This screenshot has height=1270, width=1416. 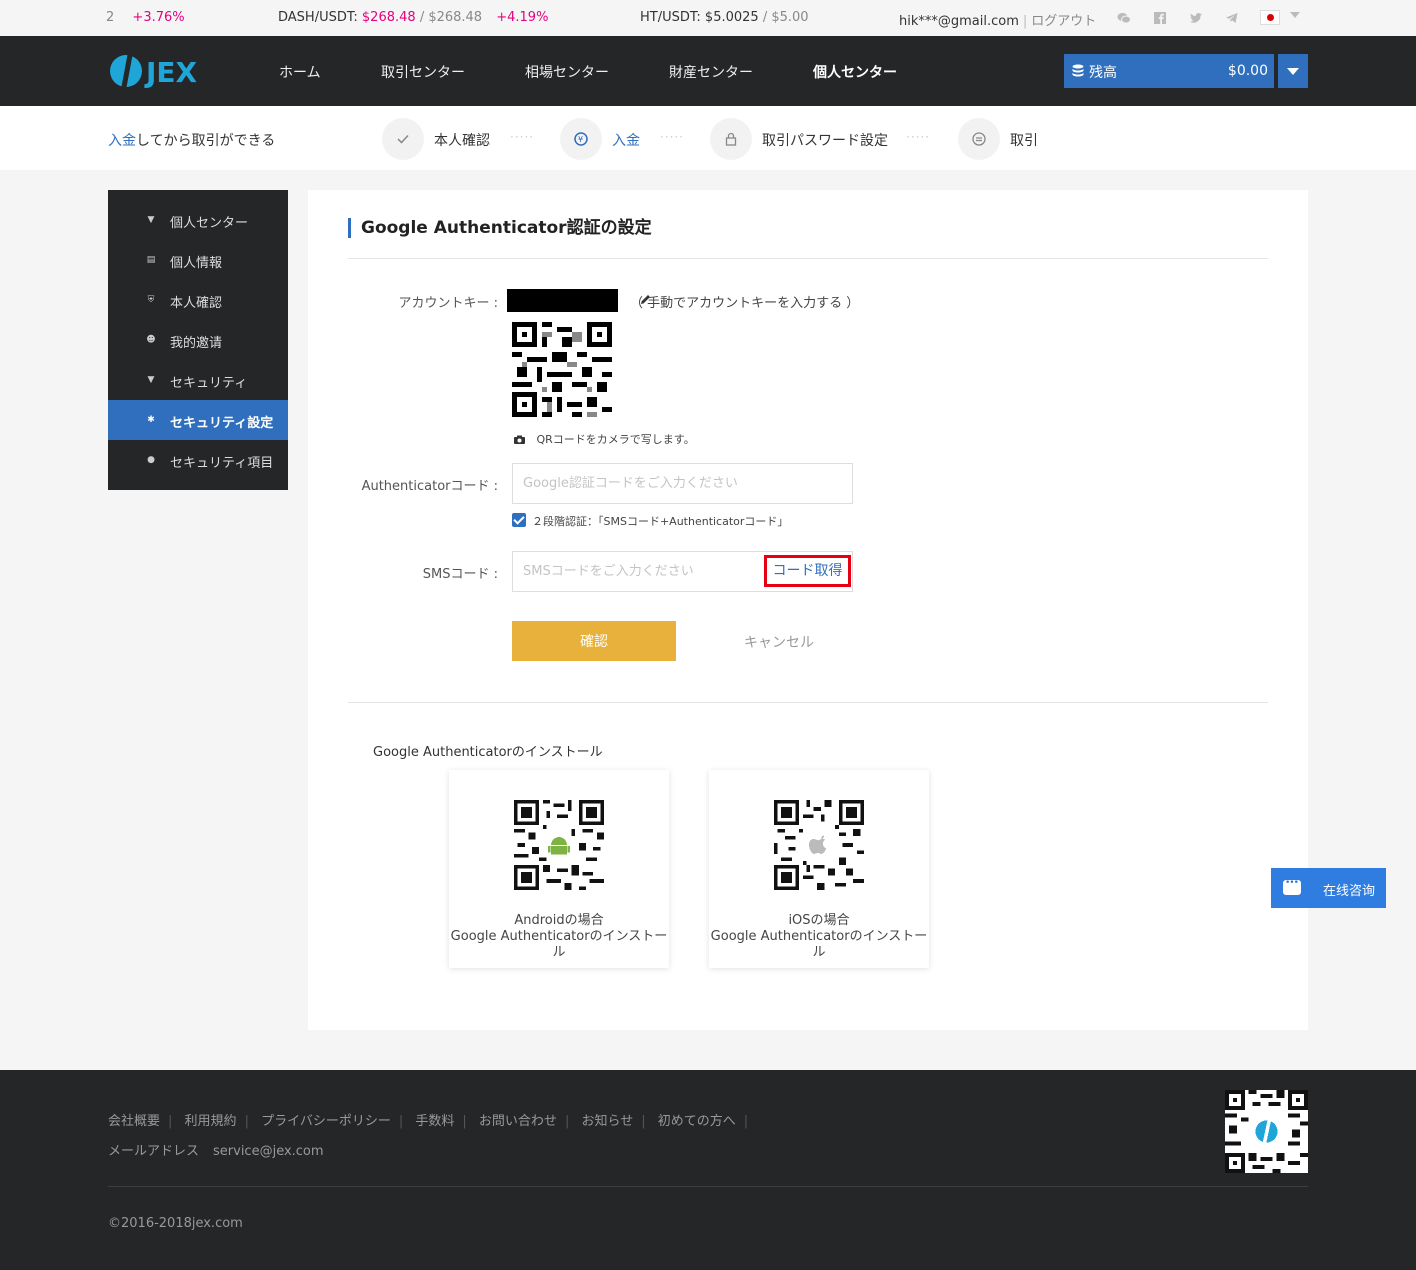 I want to click on ticker-ref-price: / $268.48, so click(x=451, y=17).